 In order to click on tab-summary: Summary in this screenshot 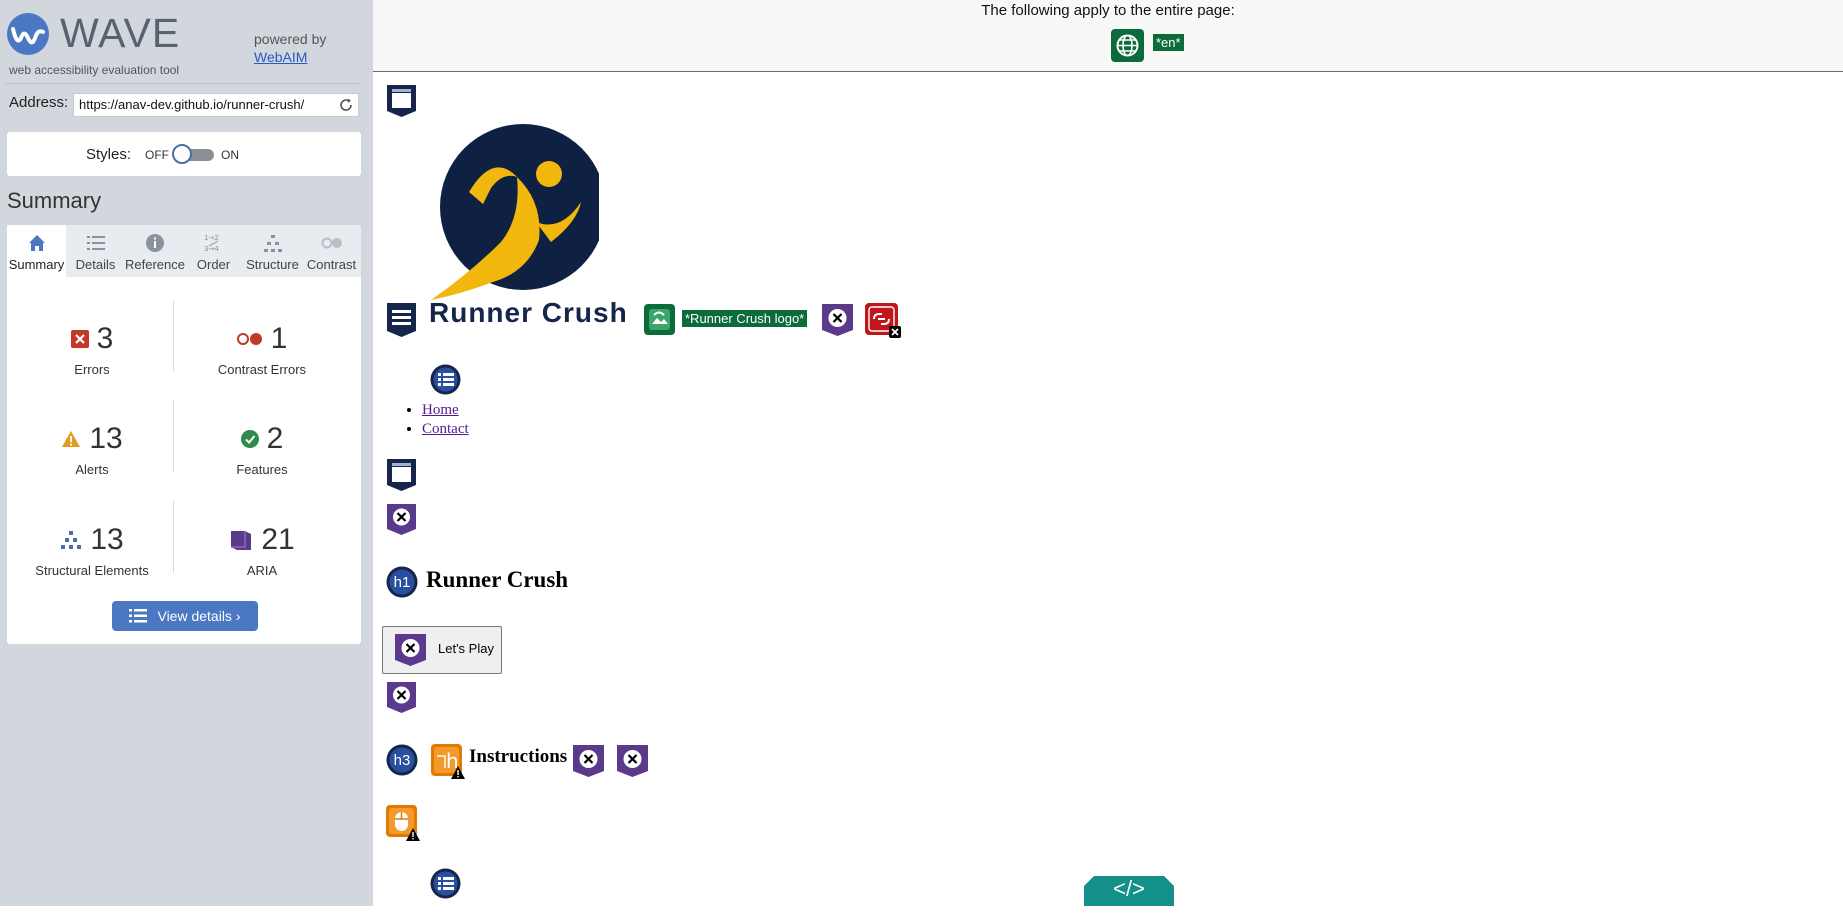, I will do `click(36, 251)`.